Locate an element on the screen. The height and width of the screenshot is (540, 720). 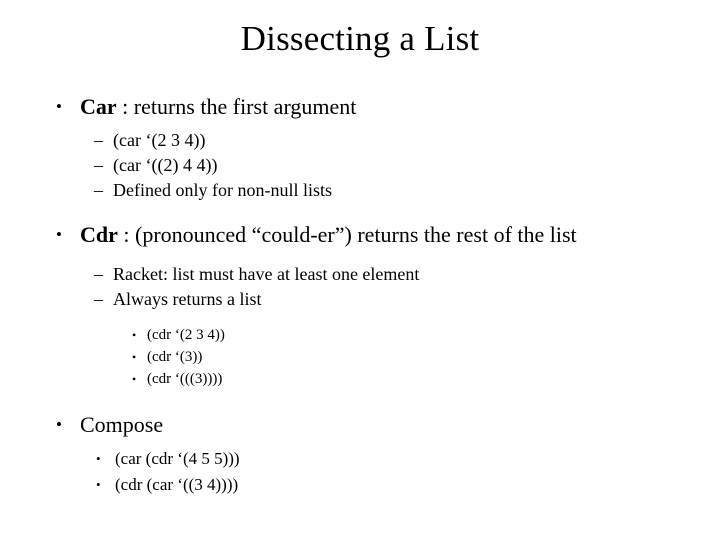
bullet-car-example-2: – (car ‘((2) 4 4)) is located at coordinates (360, 165).